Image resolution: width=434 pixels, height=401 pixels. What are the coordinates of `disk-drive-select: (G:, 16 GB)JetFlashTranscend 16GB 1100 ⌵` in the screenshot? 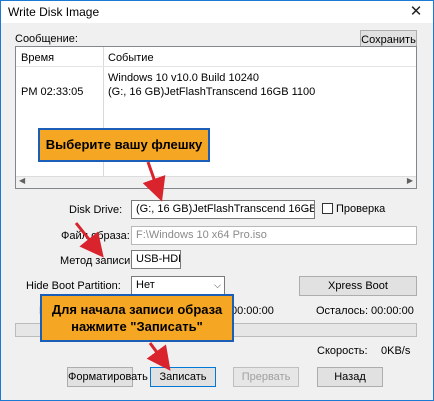 It's located at (223, 209).